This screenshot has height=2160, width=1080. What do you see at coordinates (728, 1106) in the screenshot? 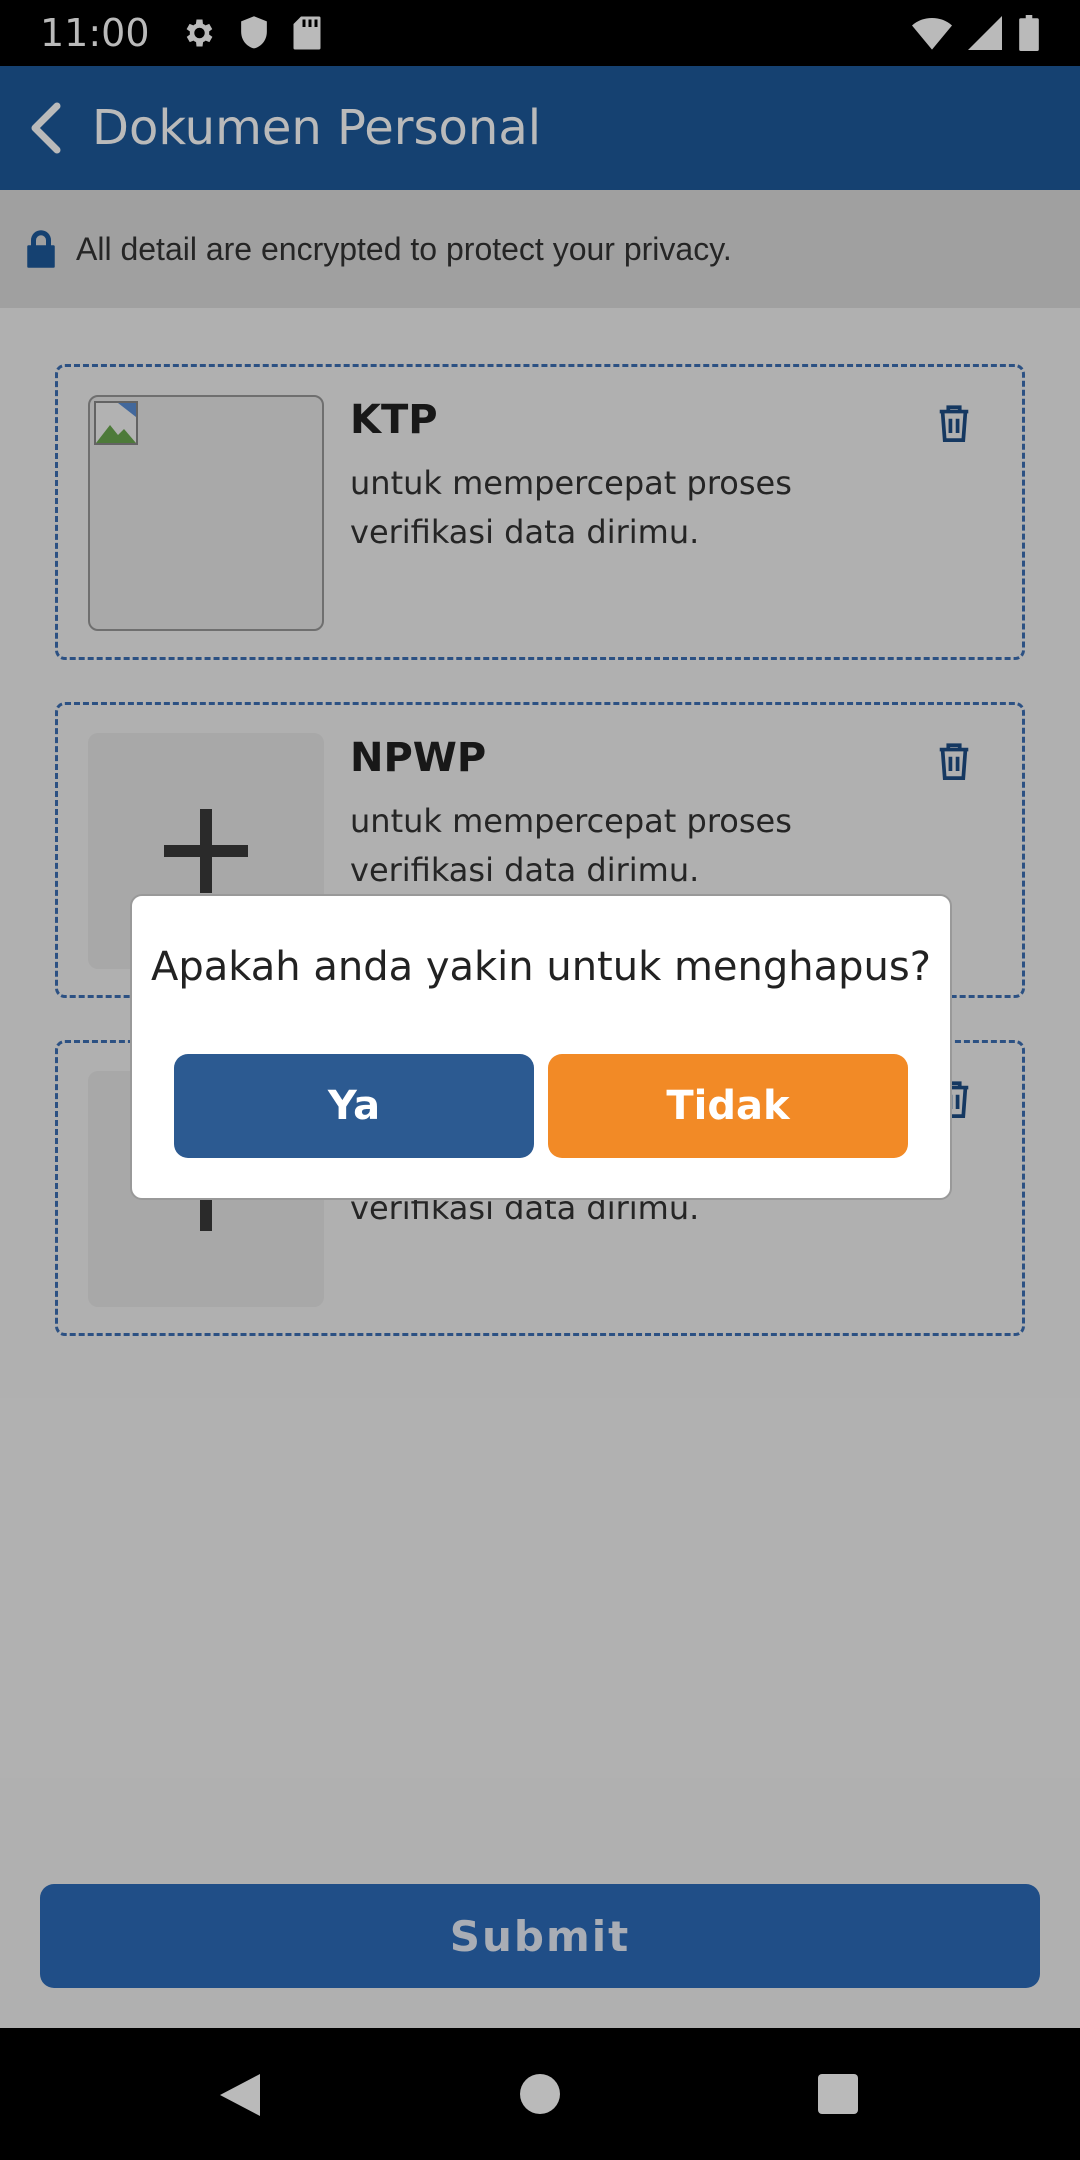
I see `confirm-no-button: Tidak` at bounding box center [728, 1106].